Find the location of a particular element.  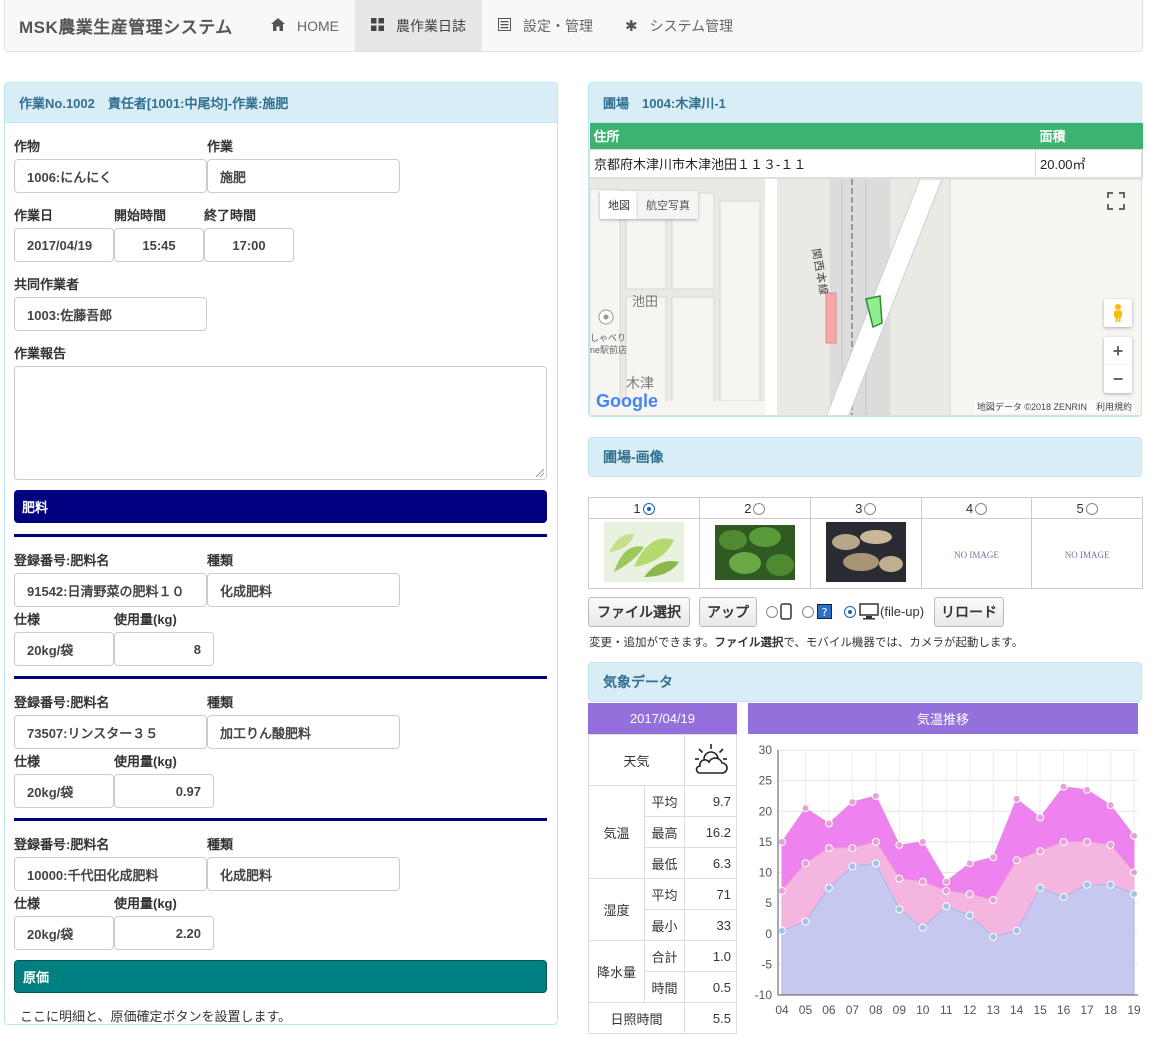

y-tick-label: -10 is located at coordinates (764, 995).